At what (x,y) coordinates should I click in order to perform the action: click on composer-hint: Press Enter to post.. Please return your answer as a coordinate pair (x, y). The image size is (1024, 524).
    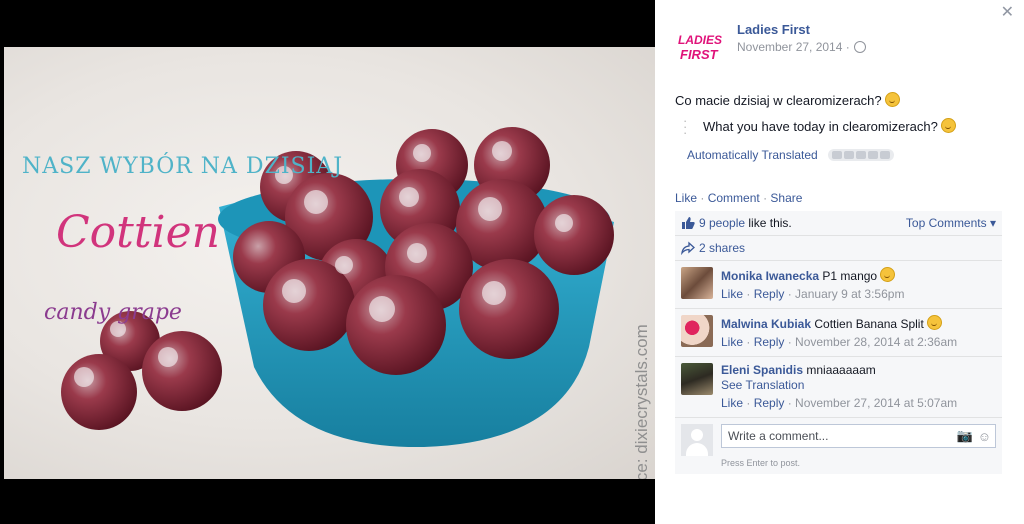
    Looking at the image, I should click on (761, 463).